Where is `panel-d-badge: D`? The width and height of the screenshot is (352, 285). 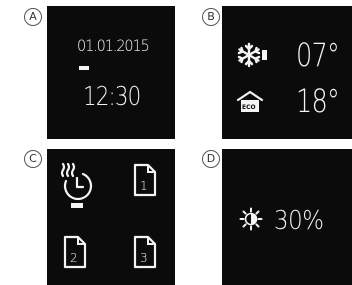
panel-d-badge: D is located at coordinates (211, 159).